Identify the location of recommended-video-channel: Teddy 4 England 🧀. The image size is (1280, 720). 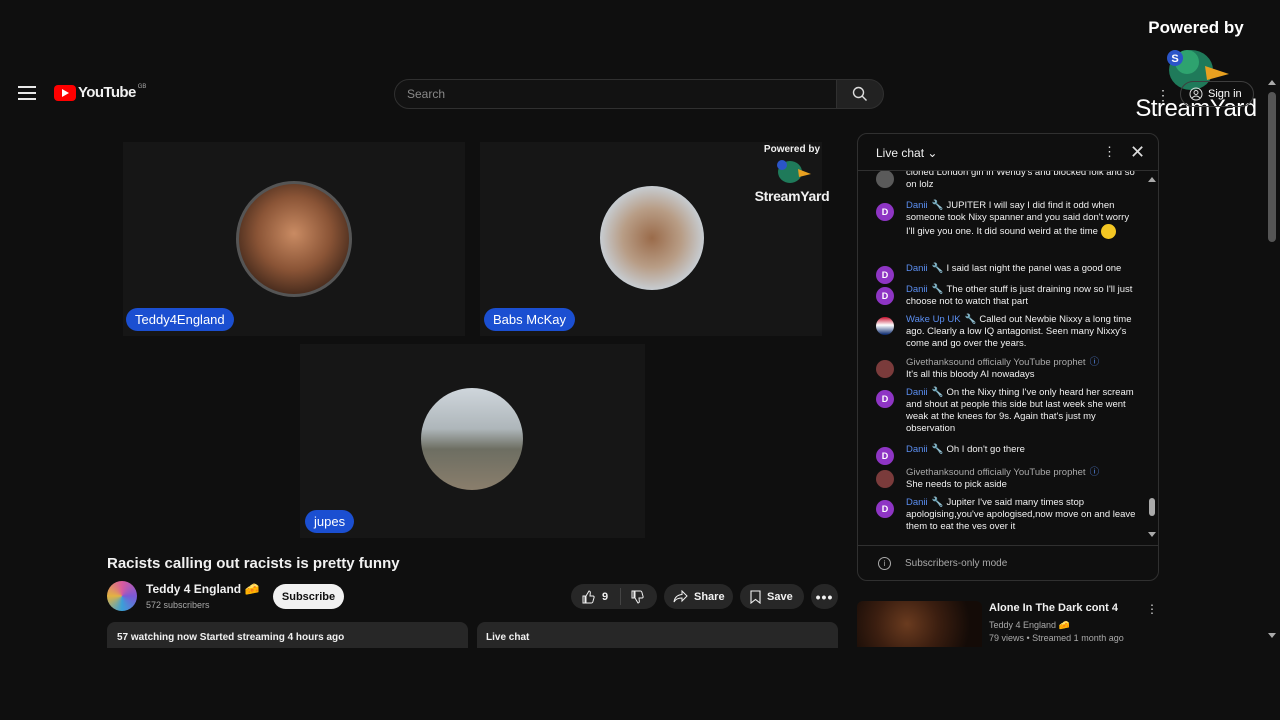
(1029, 625).